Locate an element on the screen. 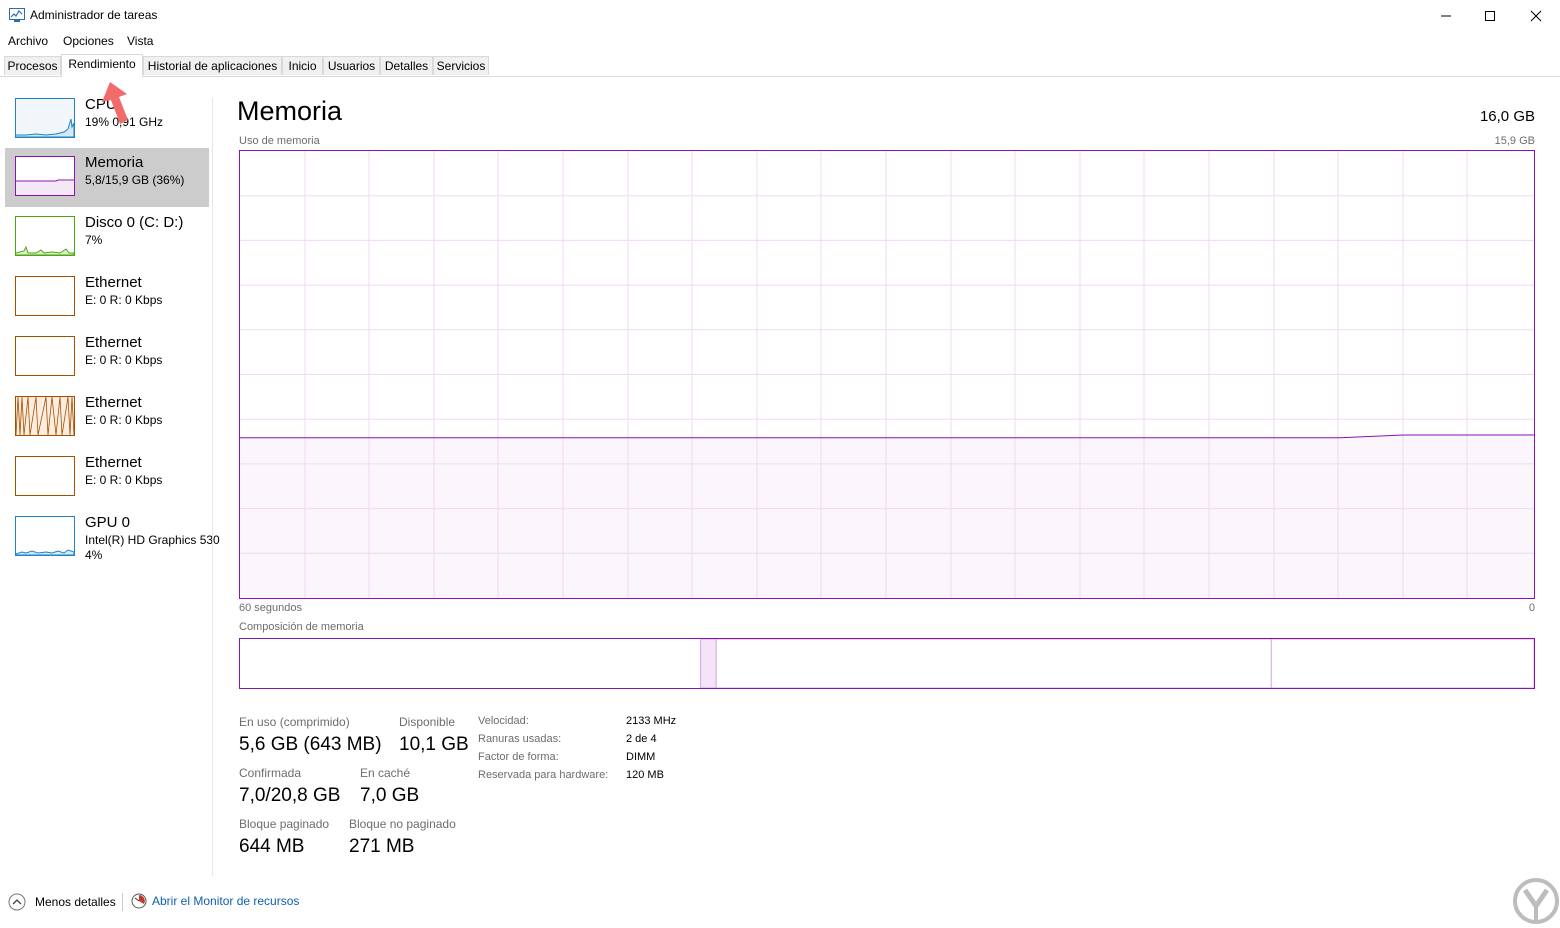 The width and height of the screenshot is (1560, 928). nonpaged-pool-value: 271 MB is located at coordinates (382, 846).